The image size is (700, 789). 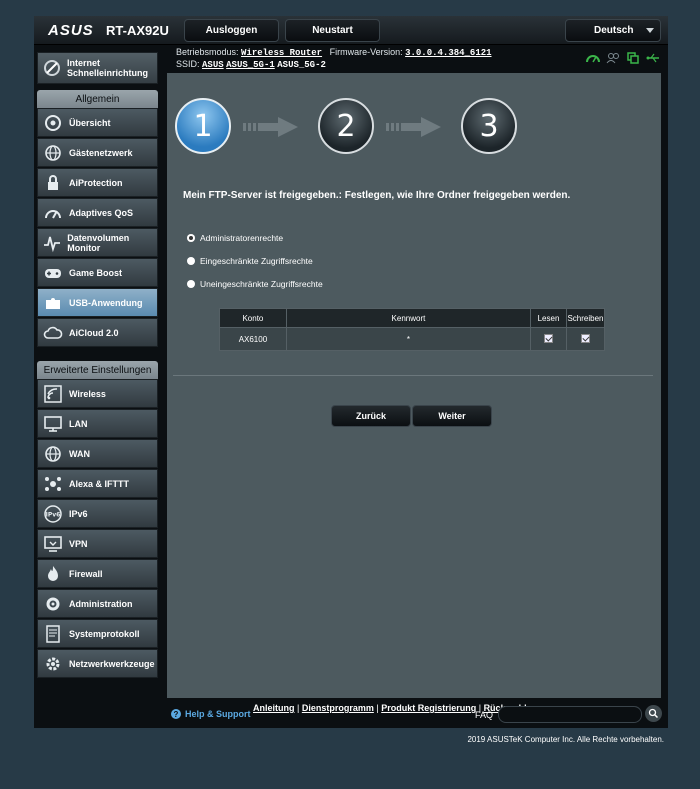 I want to click on read-checkbox, so click(x=548, y=338).